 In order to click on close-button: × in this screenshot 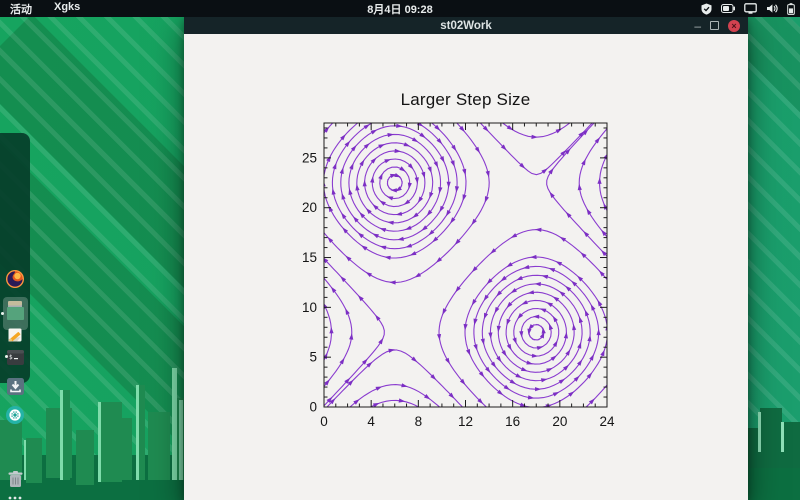, I will do `click(734, 25)`.